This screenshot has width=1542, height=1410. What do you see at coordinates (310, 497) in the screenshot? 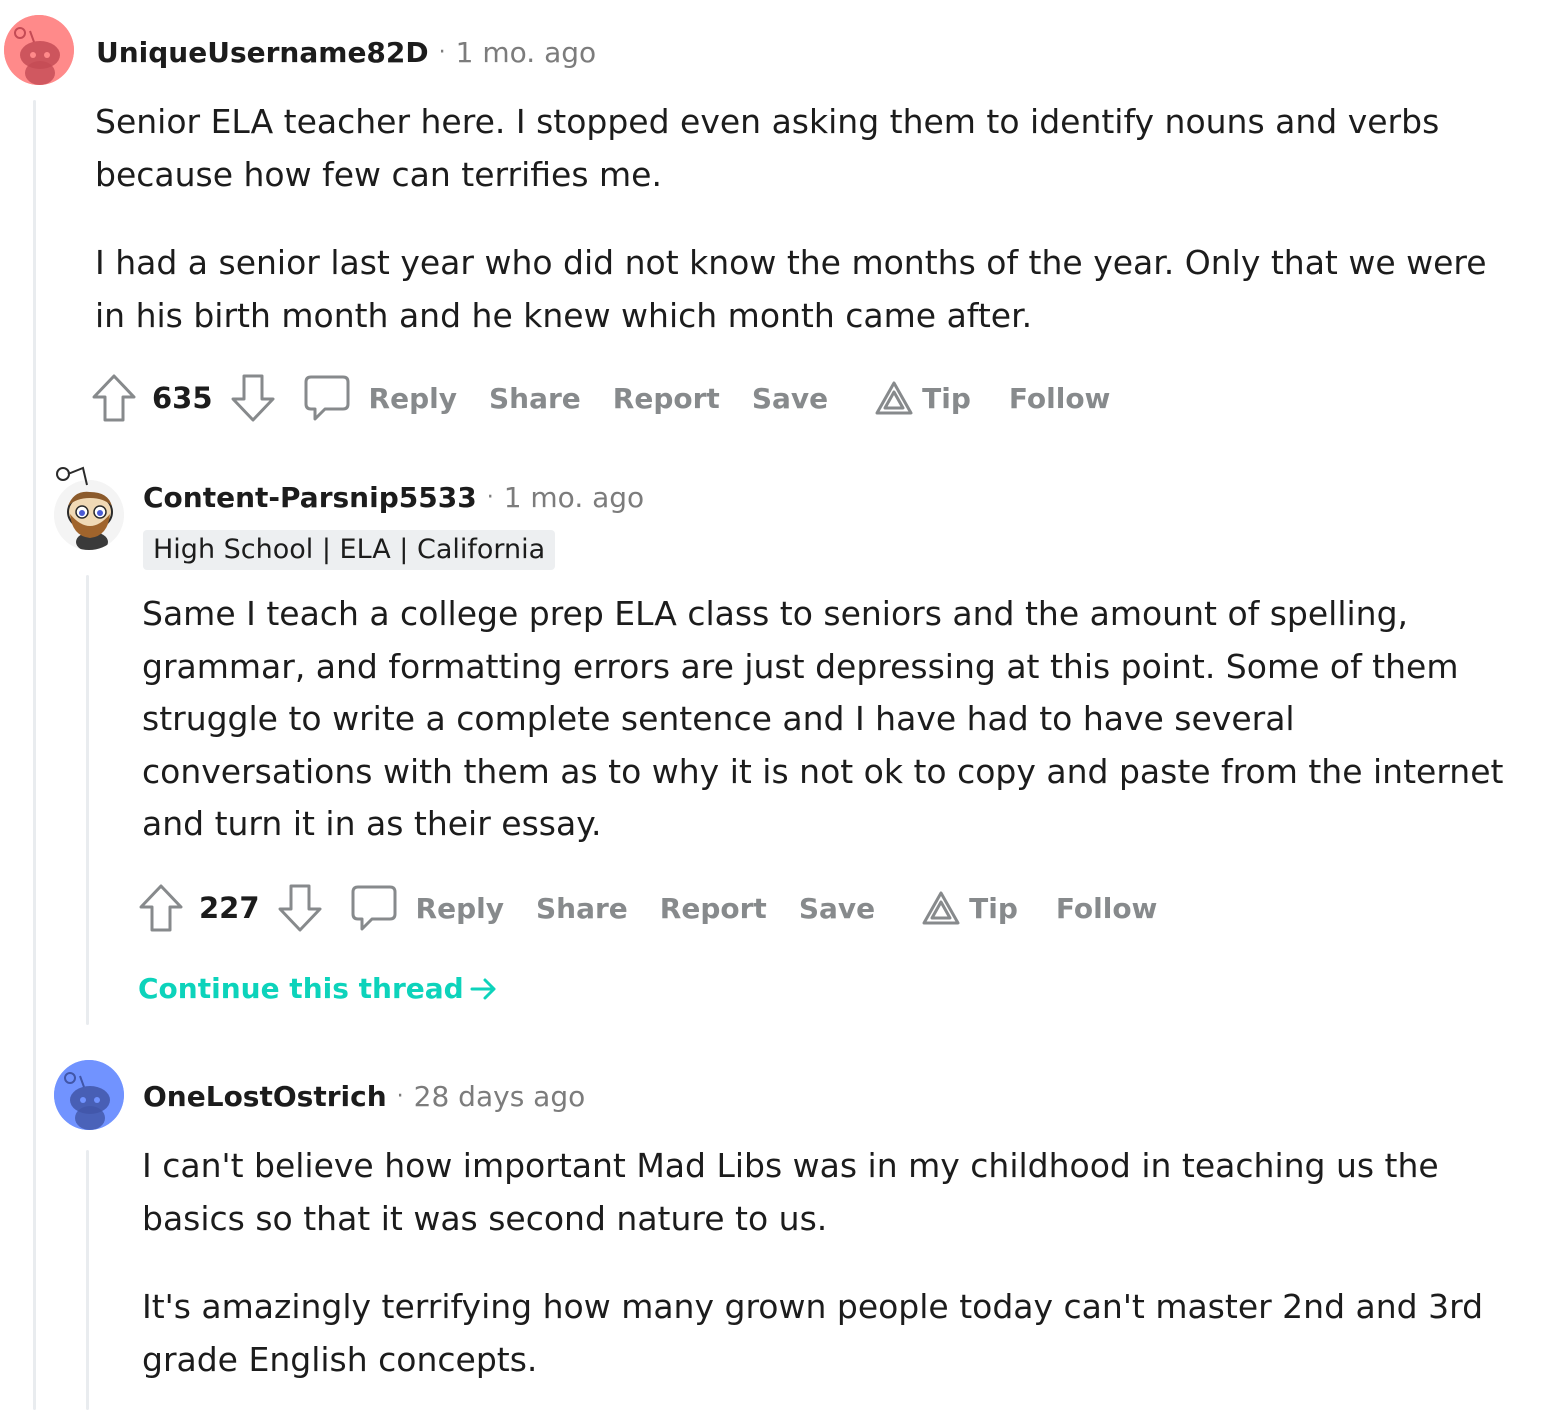
I see `username: Content-Parsnip5533` at bounding box center [310, 497].